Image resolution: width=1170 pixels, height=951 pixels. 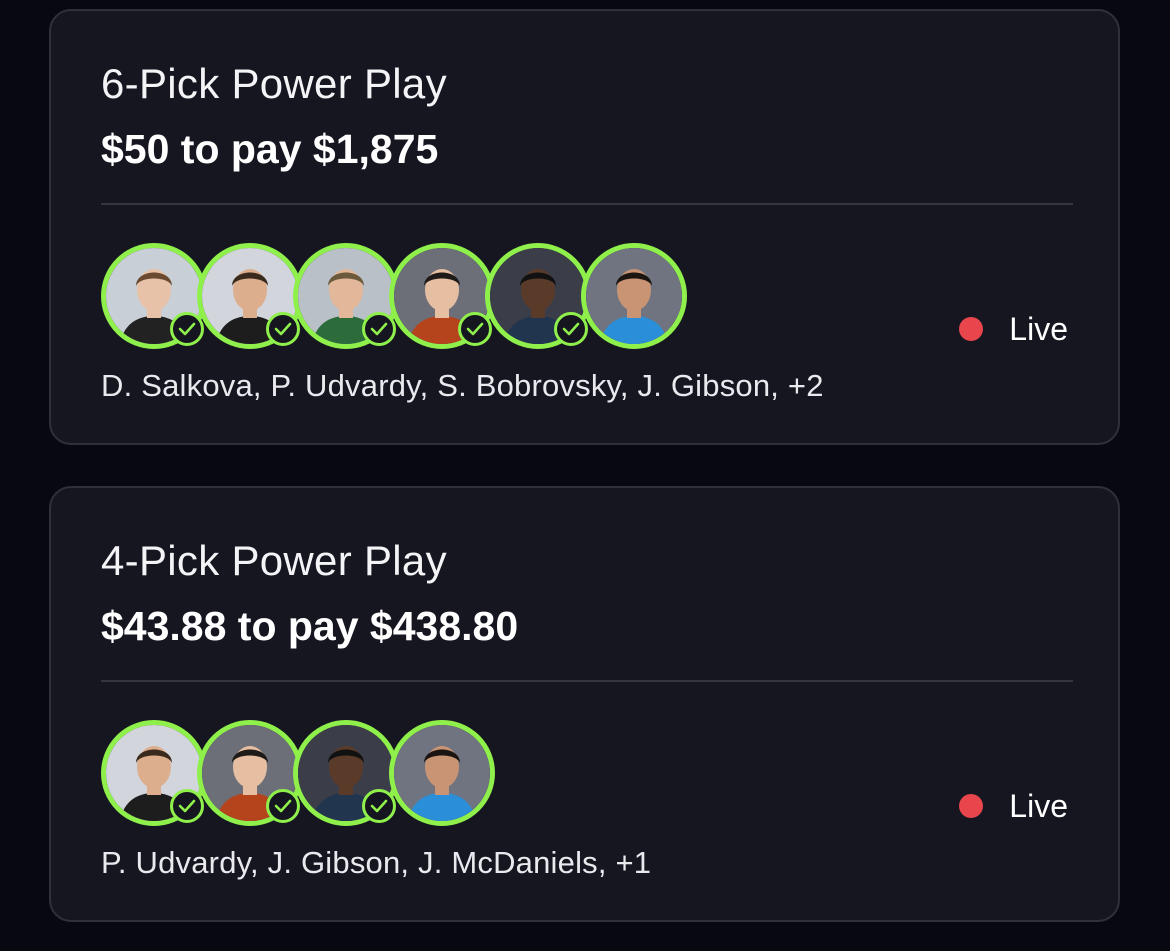 I want to click on entry-title: 6-Pick Power Play, so click(x=274, y=83).